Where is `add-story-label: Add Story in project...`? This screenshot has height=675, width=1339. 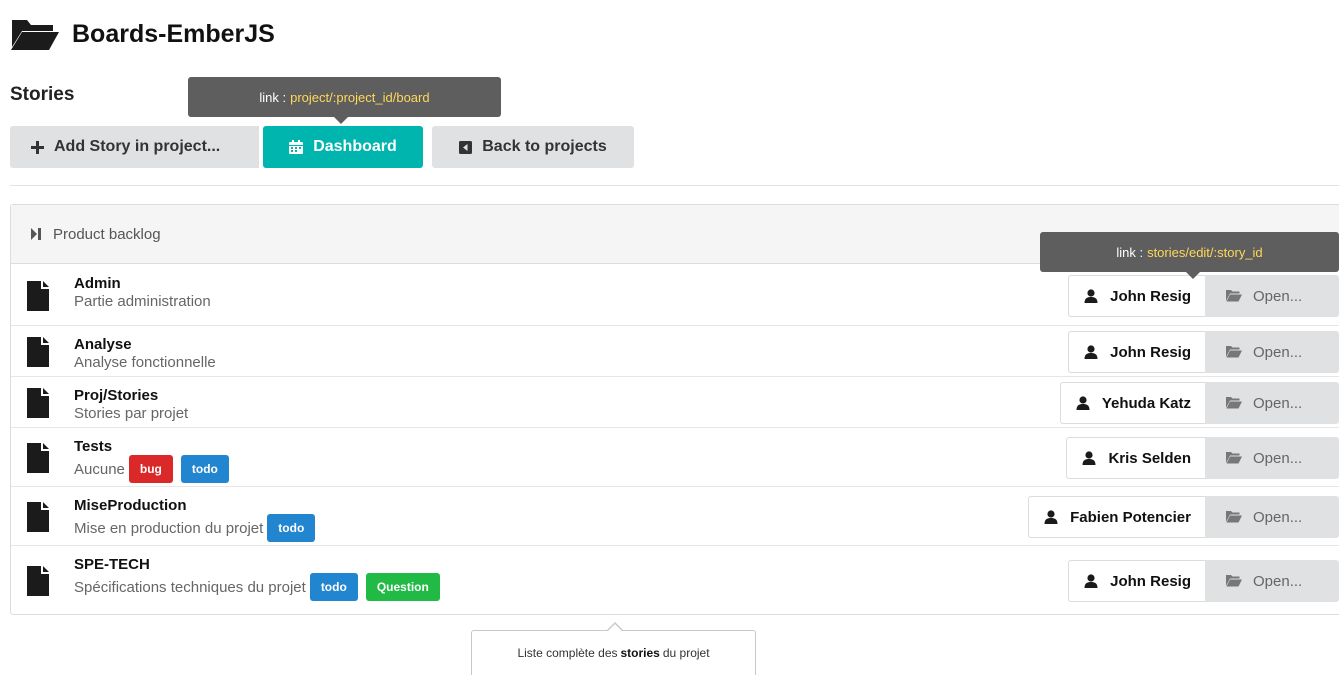
add-story-label: Add Story in project... is located at coordinates (137, 146).